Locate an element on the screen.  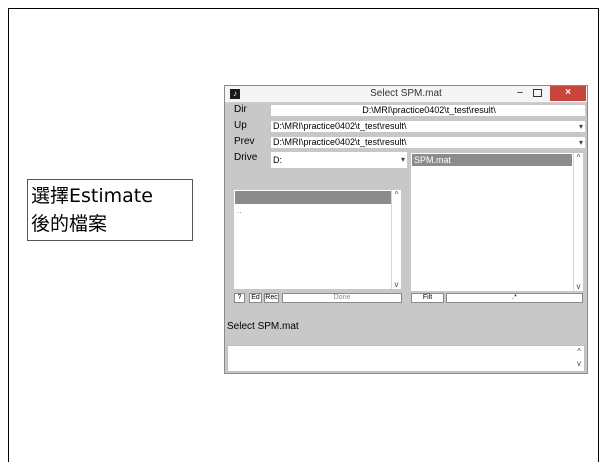
maximize-button is located at coordinates (537, 93).